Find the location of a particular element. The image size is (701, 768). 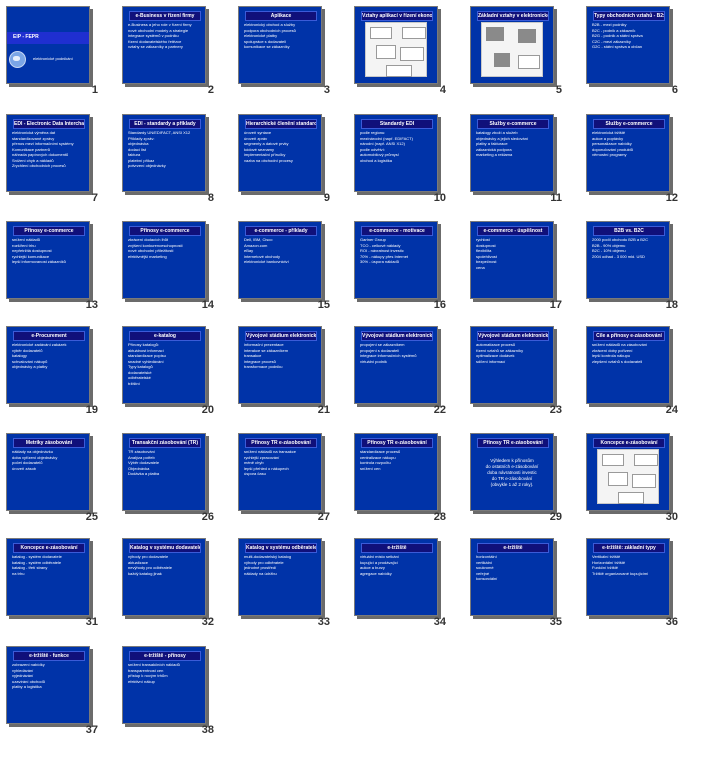

slide-number: 30 is located at coordinates (671, 517).